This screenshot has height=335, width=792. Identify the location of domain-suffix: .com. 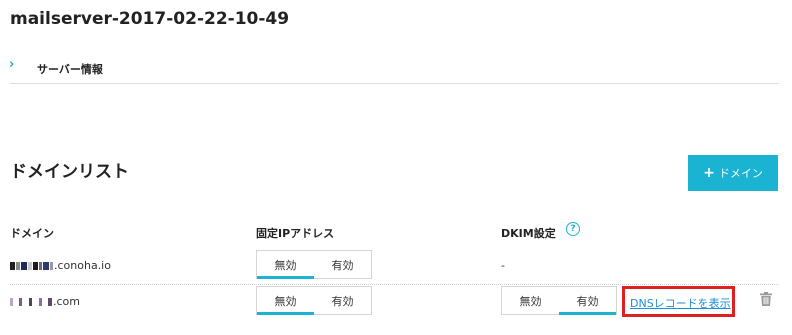
(66, 301).